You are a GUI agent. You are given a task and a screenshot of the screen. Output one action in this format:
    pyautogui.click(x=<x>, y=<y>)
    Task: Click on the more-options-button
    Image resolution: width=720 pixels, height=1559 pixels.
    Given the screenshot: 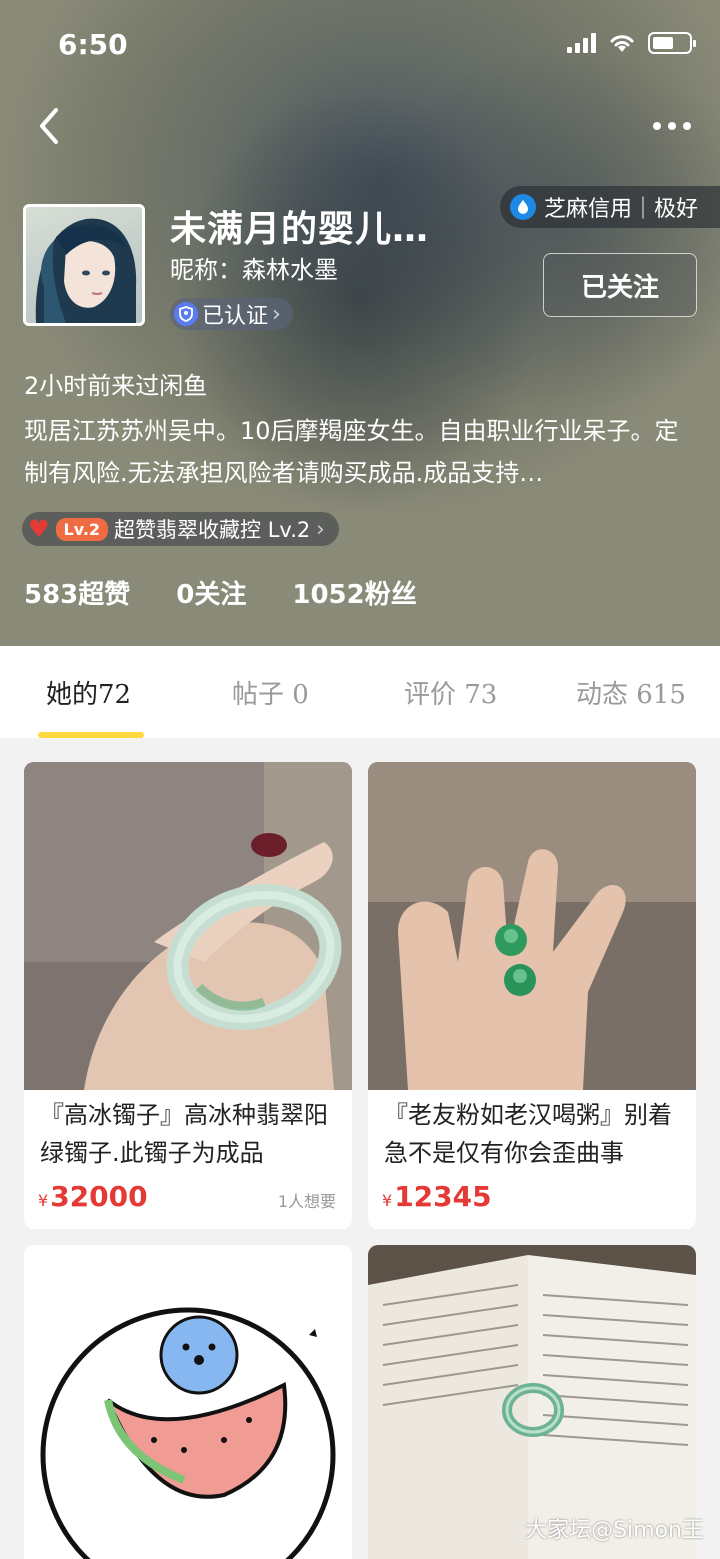 What is the action you would take?
    pyautogui.click(x=672, y=126)
    